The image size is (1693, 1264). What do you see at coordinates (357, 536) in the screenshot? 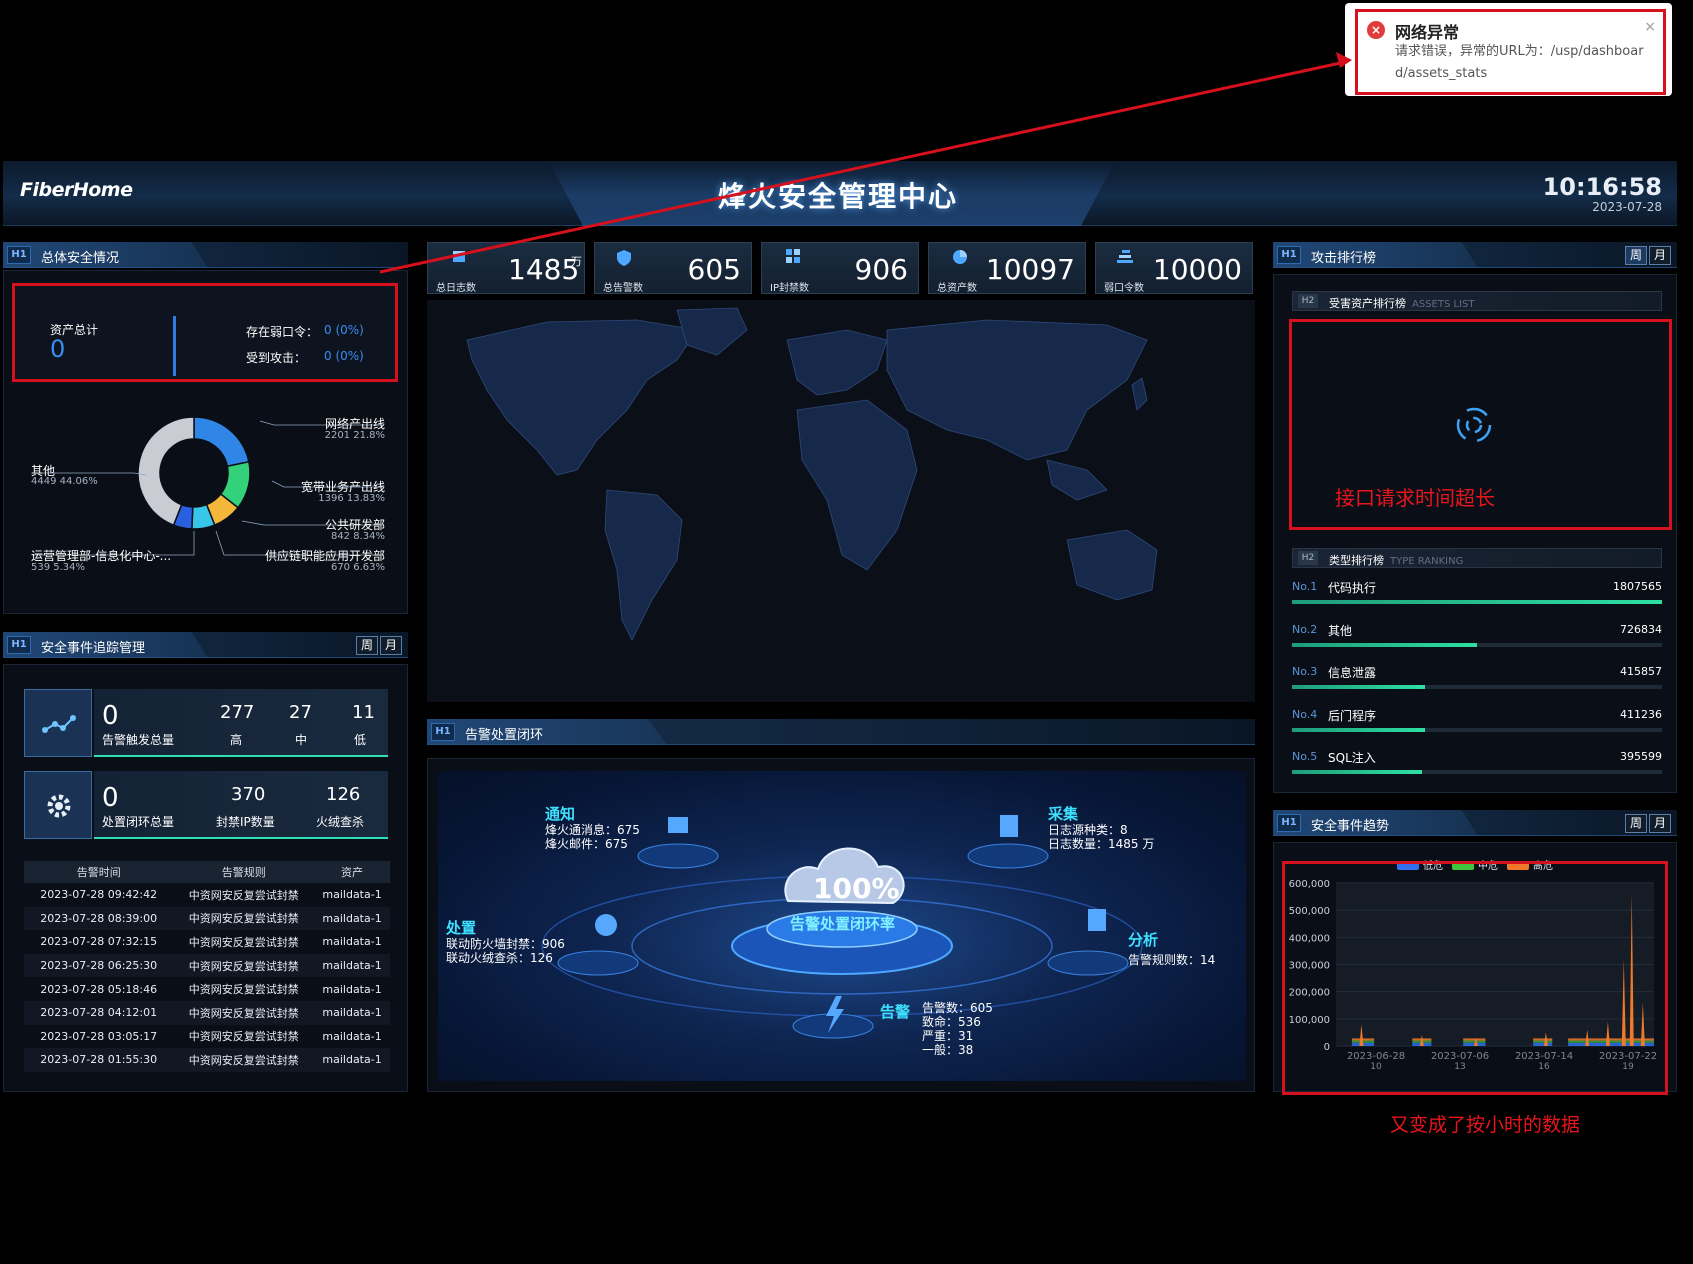
I see `donut-value-3: 842 8.34%` at bounding box center [357, 536].